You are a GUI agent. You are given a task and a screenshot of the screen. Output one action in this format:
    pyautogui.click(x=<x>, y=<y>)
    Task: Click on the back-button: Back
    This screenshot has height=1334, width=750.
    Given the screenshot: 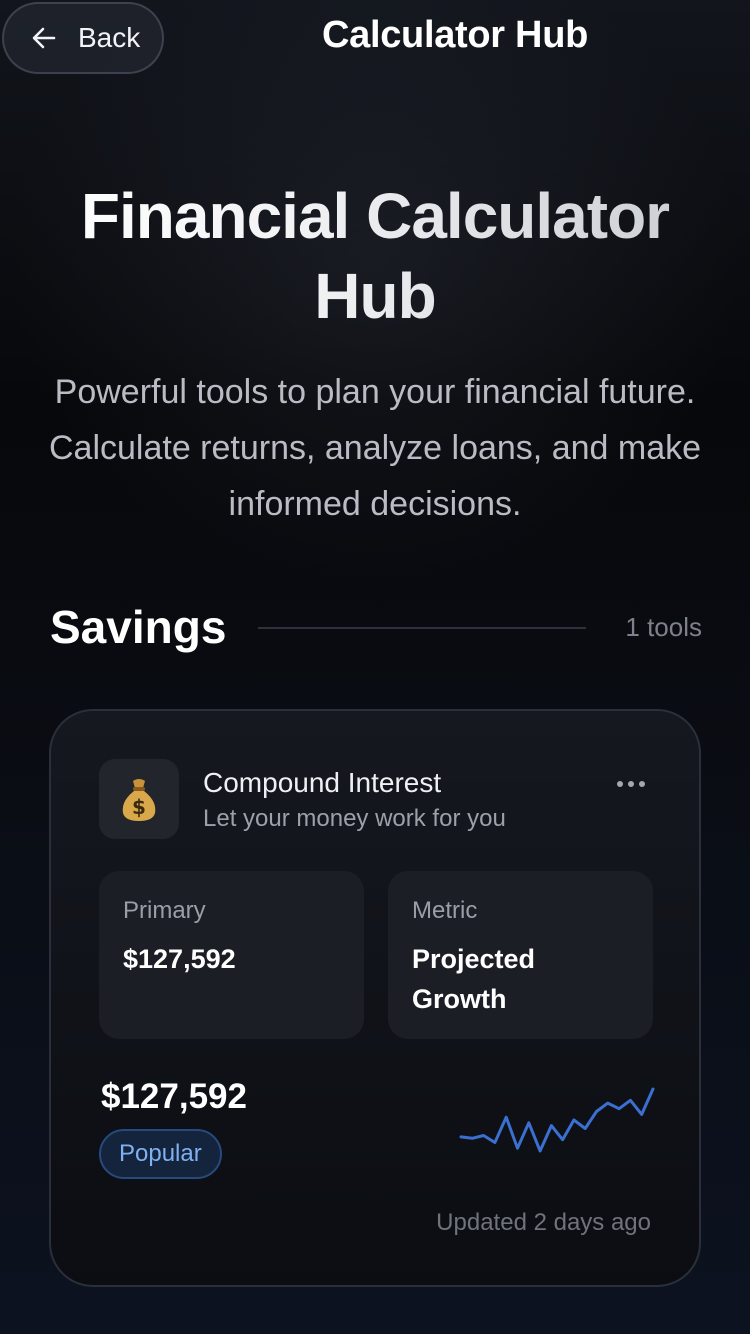 What is the action you would take?
    pyautogui.click(x=83, y=38)
    